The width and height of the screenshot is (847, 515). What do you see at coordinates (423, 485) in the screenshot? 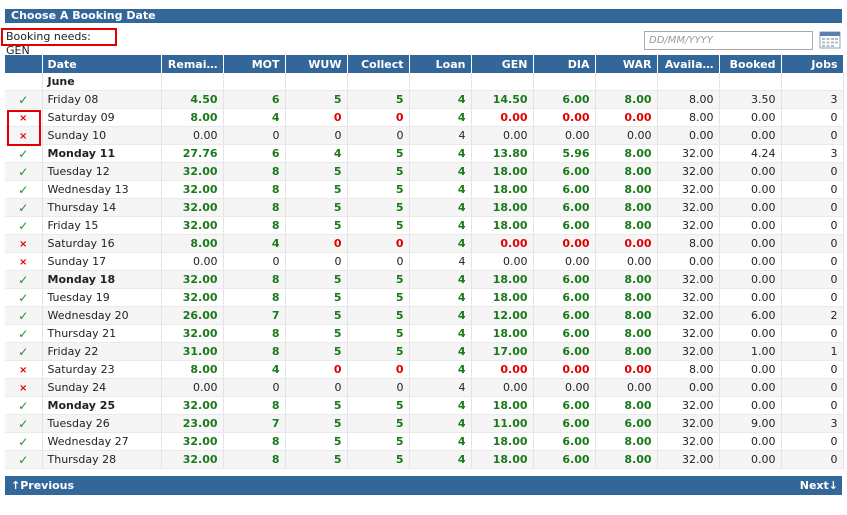
I see `footer-bar: ↑Previous Next↓` at bounding box center [423, 485].